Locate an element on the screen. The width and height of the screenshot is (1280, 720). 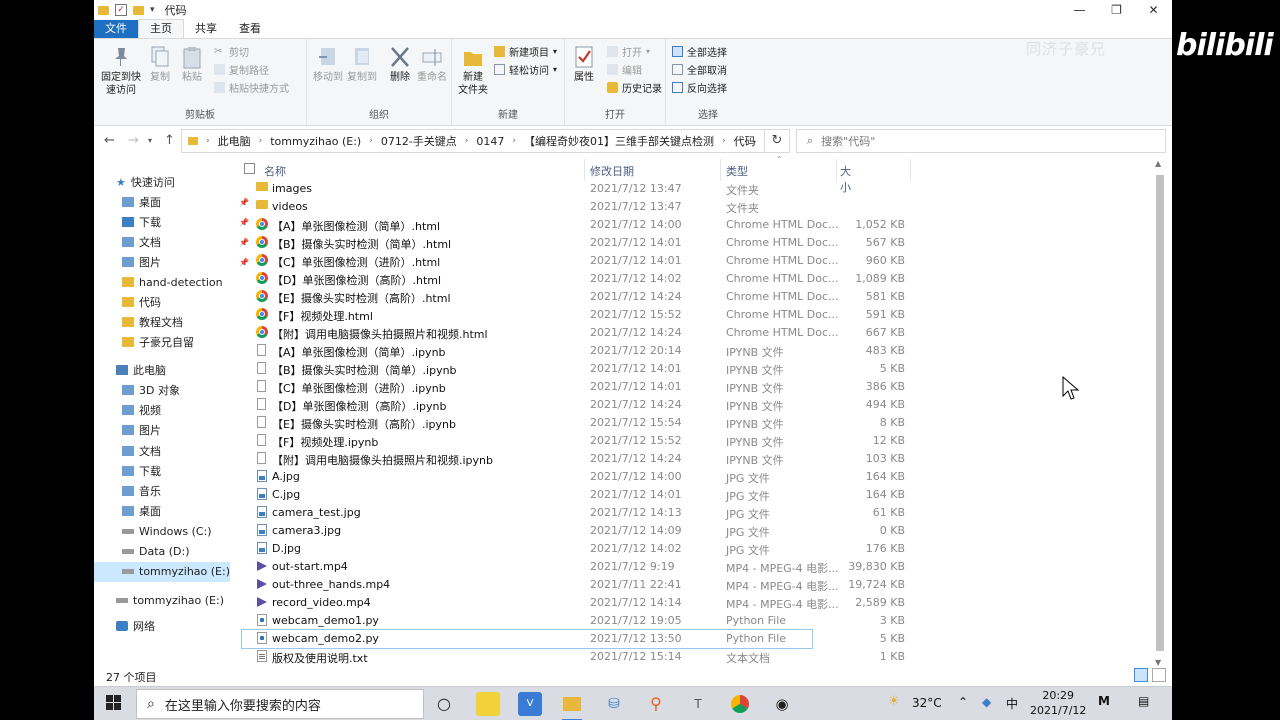
paste-shortcut-button: 粘贴快捷方式 is located at coordinates (251, 87).